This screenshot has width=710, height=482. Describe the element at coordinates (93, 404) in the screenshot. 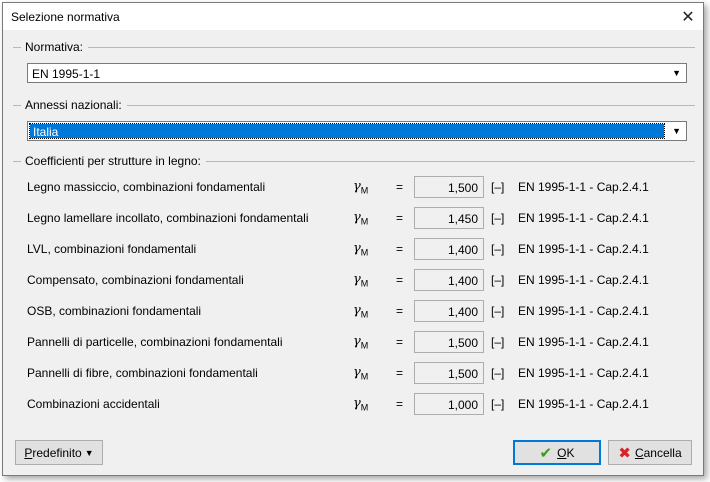

I see `coefficient-label: Combinazioni accidentali` at that location.